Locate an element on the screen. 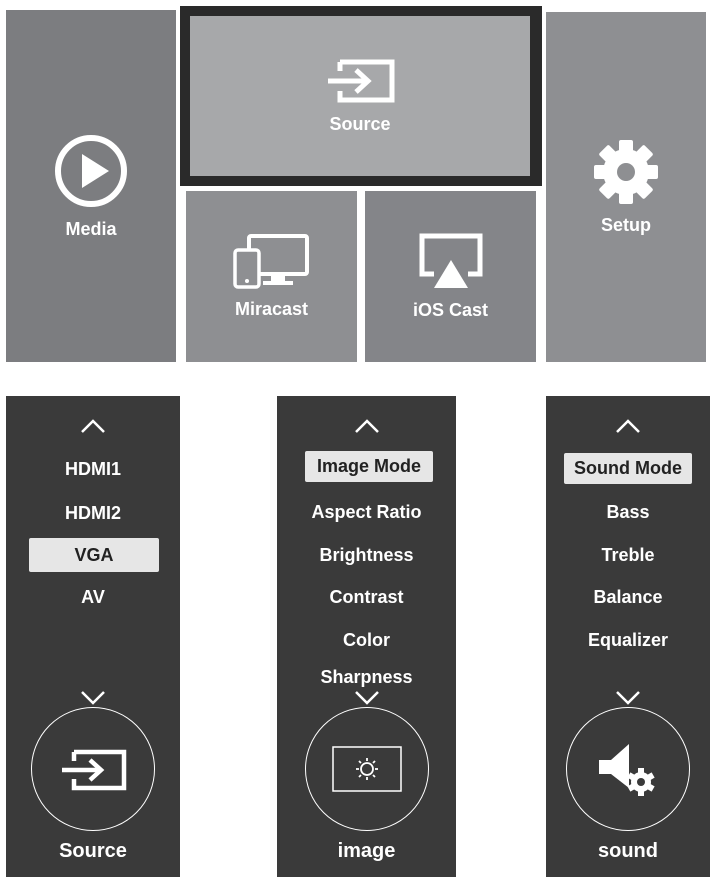 This screenshot has width=710, height=877. miracast-label: Miracast is located at coordinates (271, 309).